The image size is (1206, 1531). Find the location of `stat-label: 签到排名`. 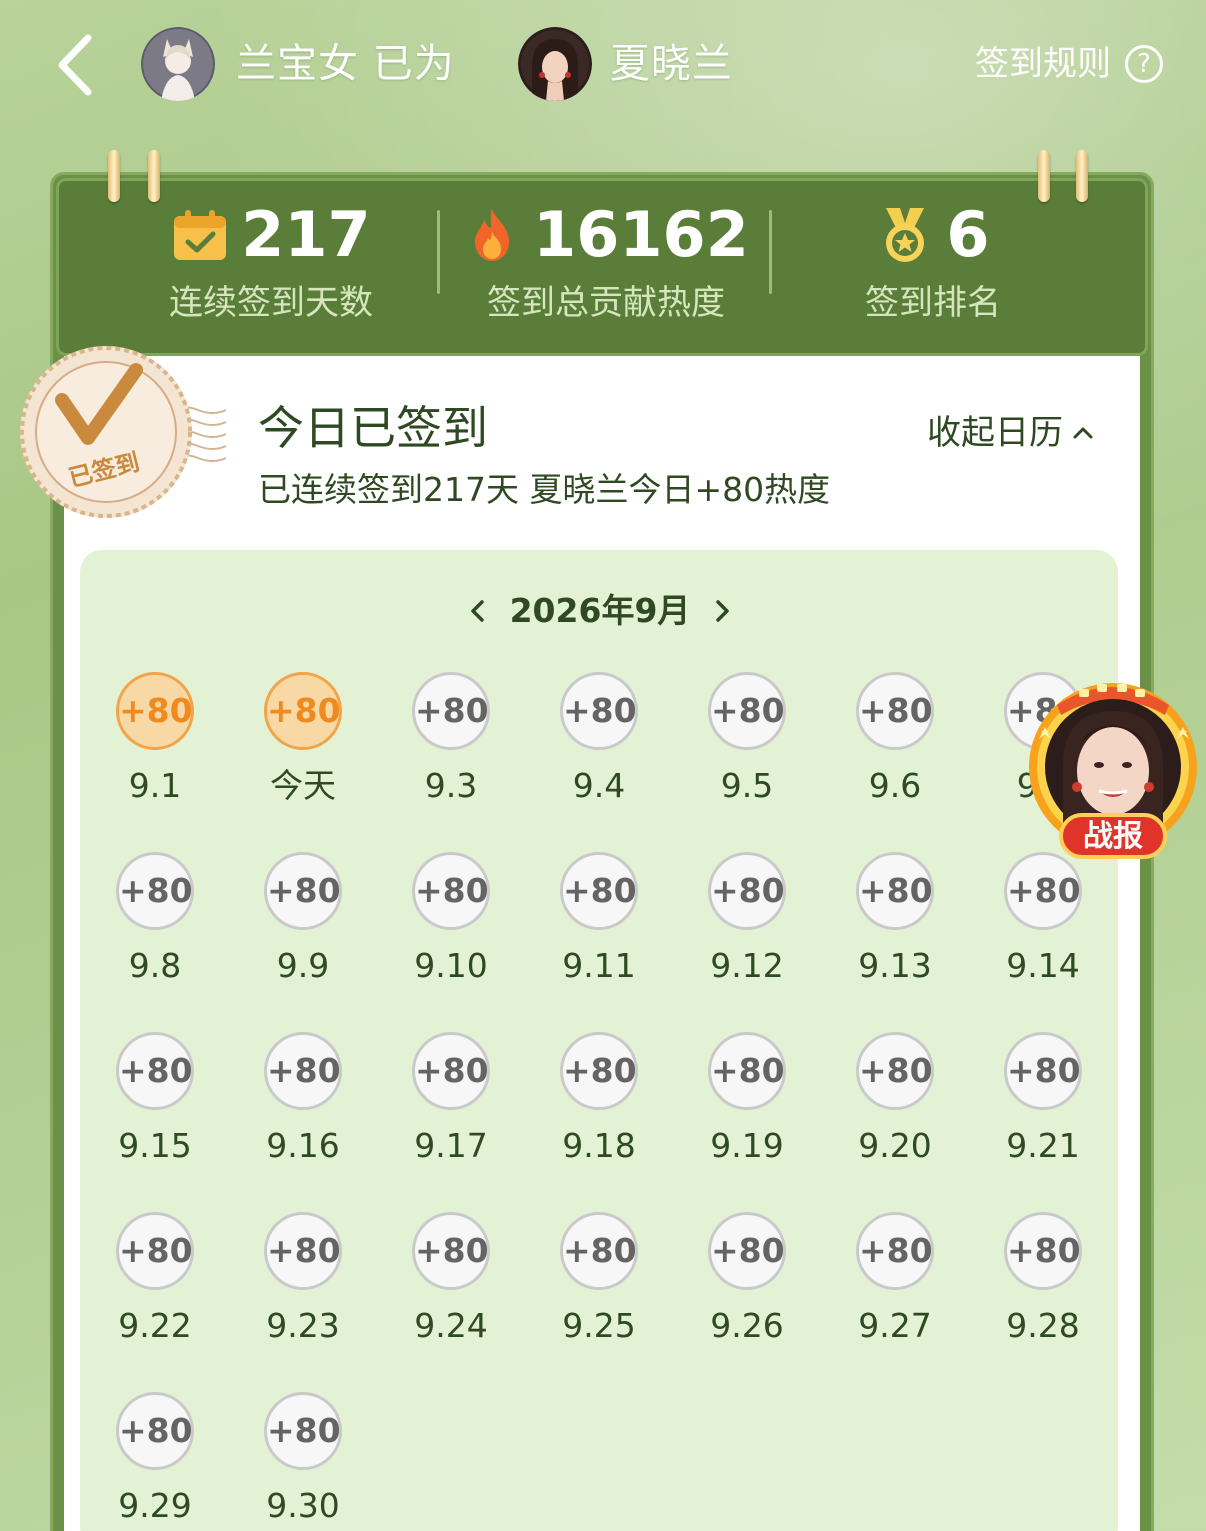

stat-label: 签到排名 is located at coordinates (933, 303).